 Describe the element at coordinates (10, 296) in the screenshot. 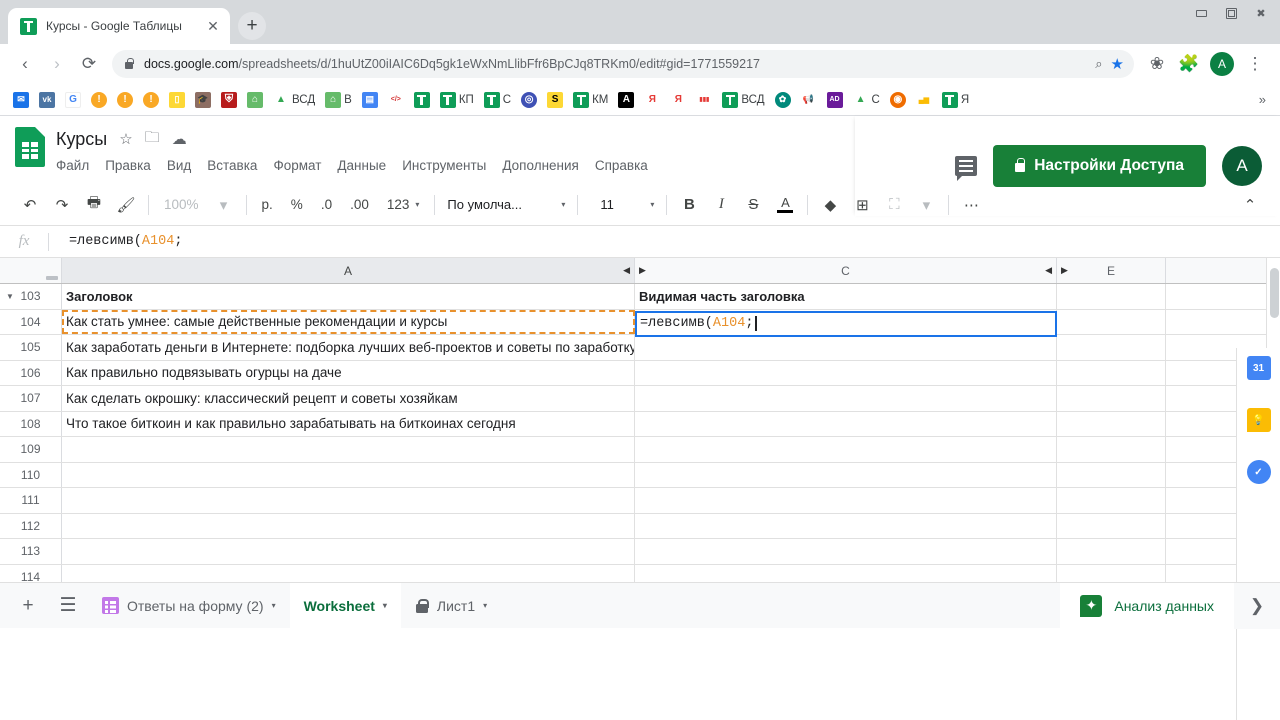

I see `group-collapse-icon: ▼` at that location.